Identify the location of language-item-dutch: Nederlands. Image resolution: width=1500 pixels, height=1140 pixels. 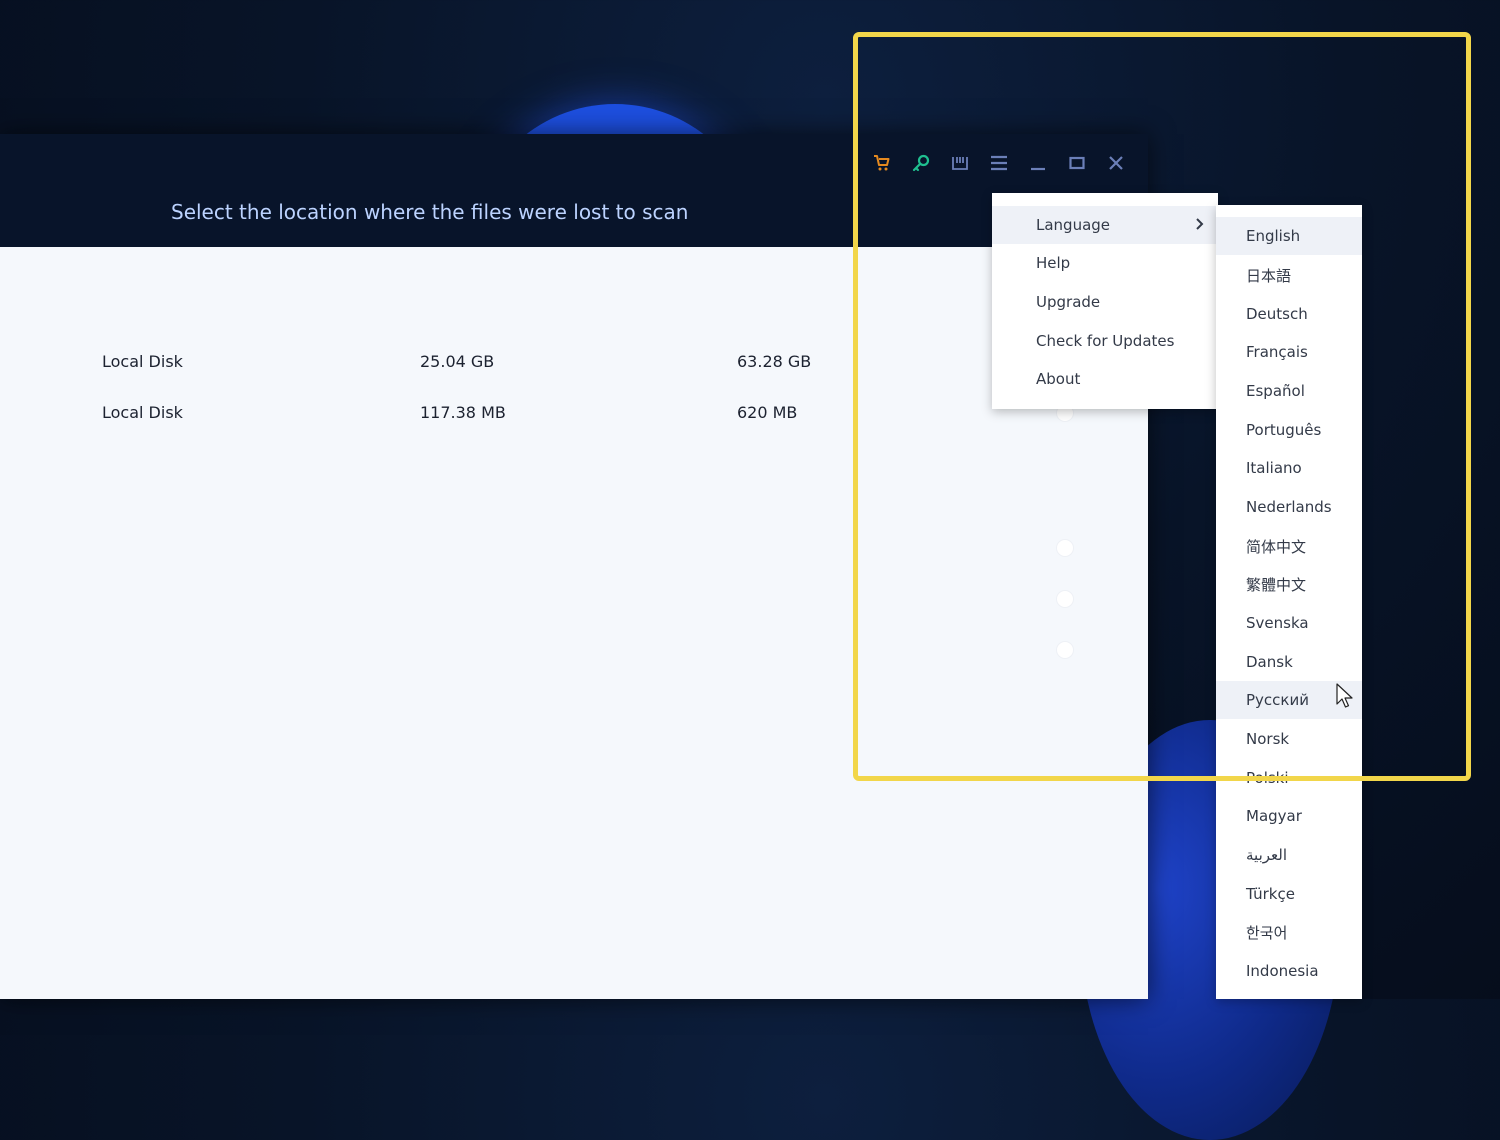
(1289, 507).